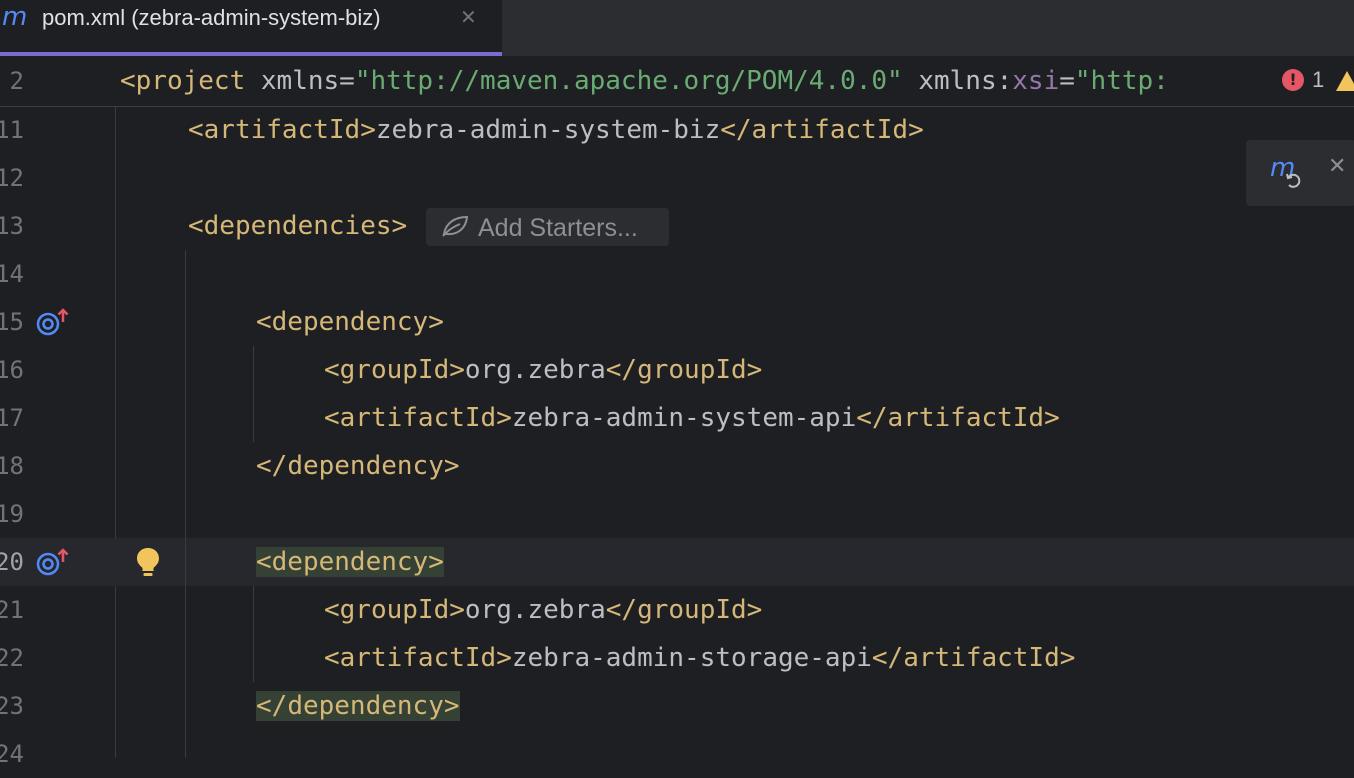  I want to click on line-number: 14, so click(12, 274).